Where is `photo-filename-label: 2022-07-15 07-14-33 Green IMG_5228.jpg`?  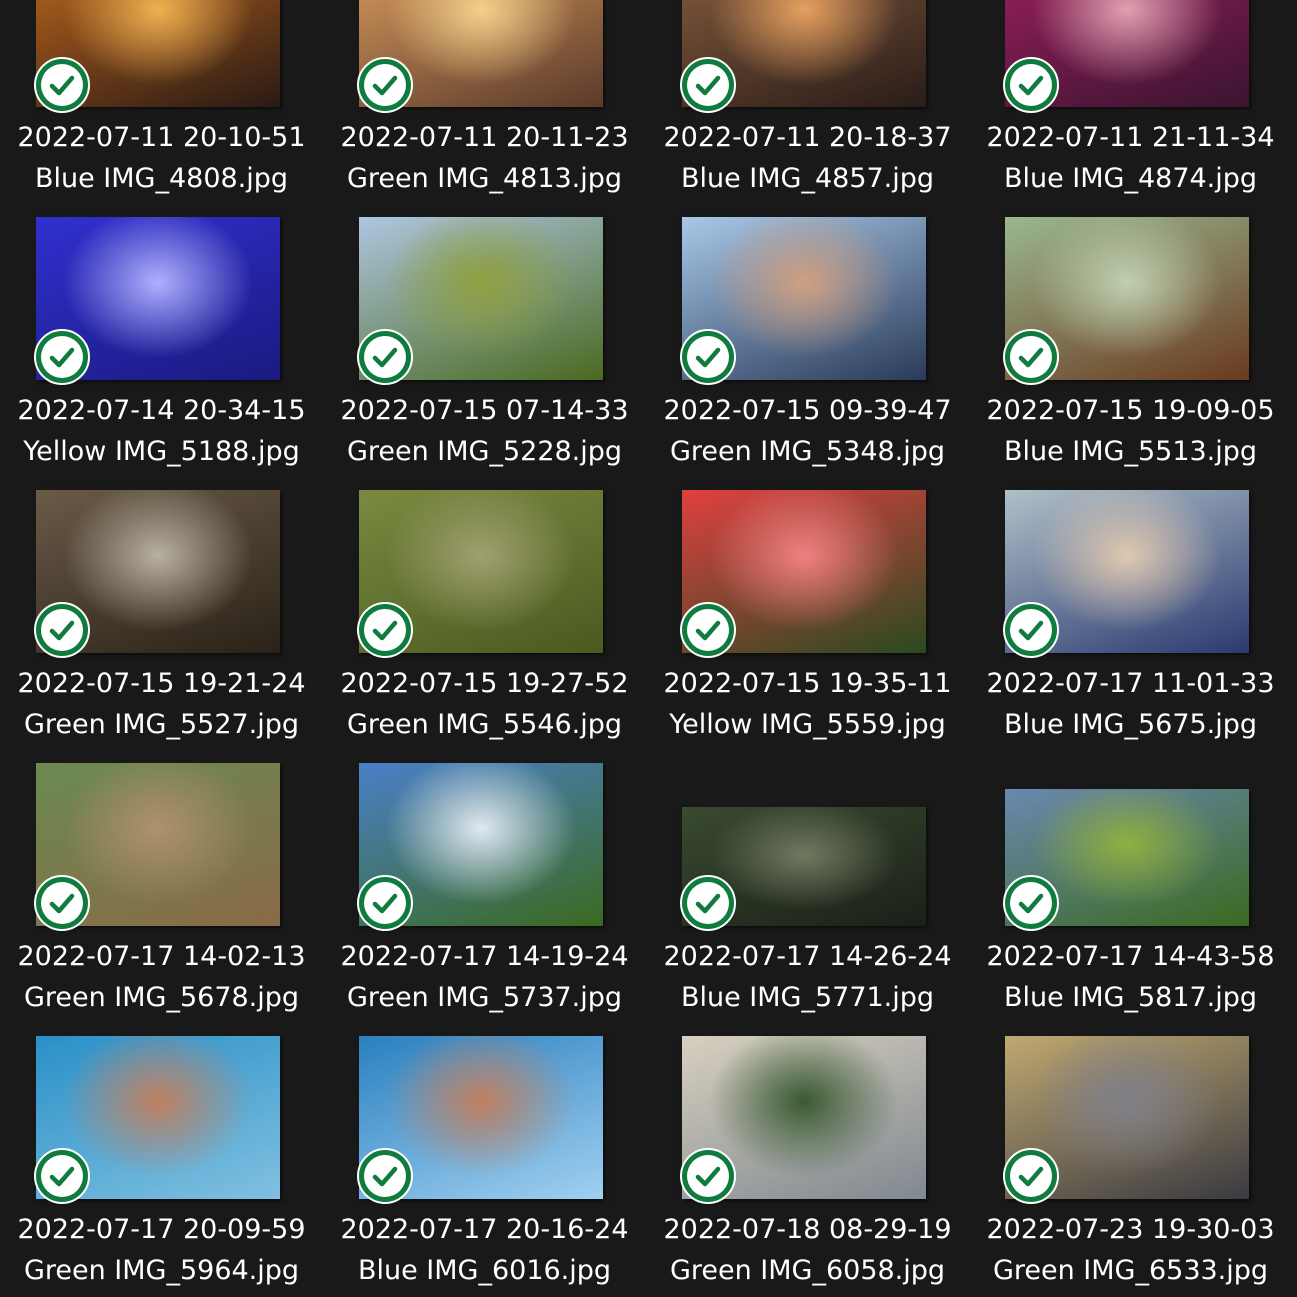 photo-filename-label: 2022-07-15 07-14-33 Green IMG_5228.jpg is located at coordinates (484, 431).